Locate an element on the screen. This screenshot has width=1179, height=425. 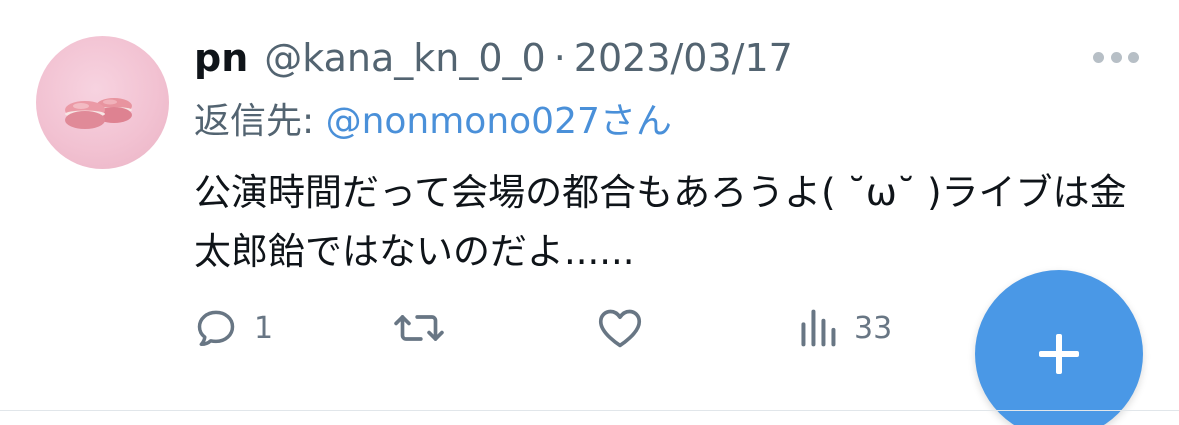
retweet-button is located at coordinates (427, 328).